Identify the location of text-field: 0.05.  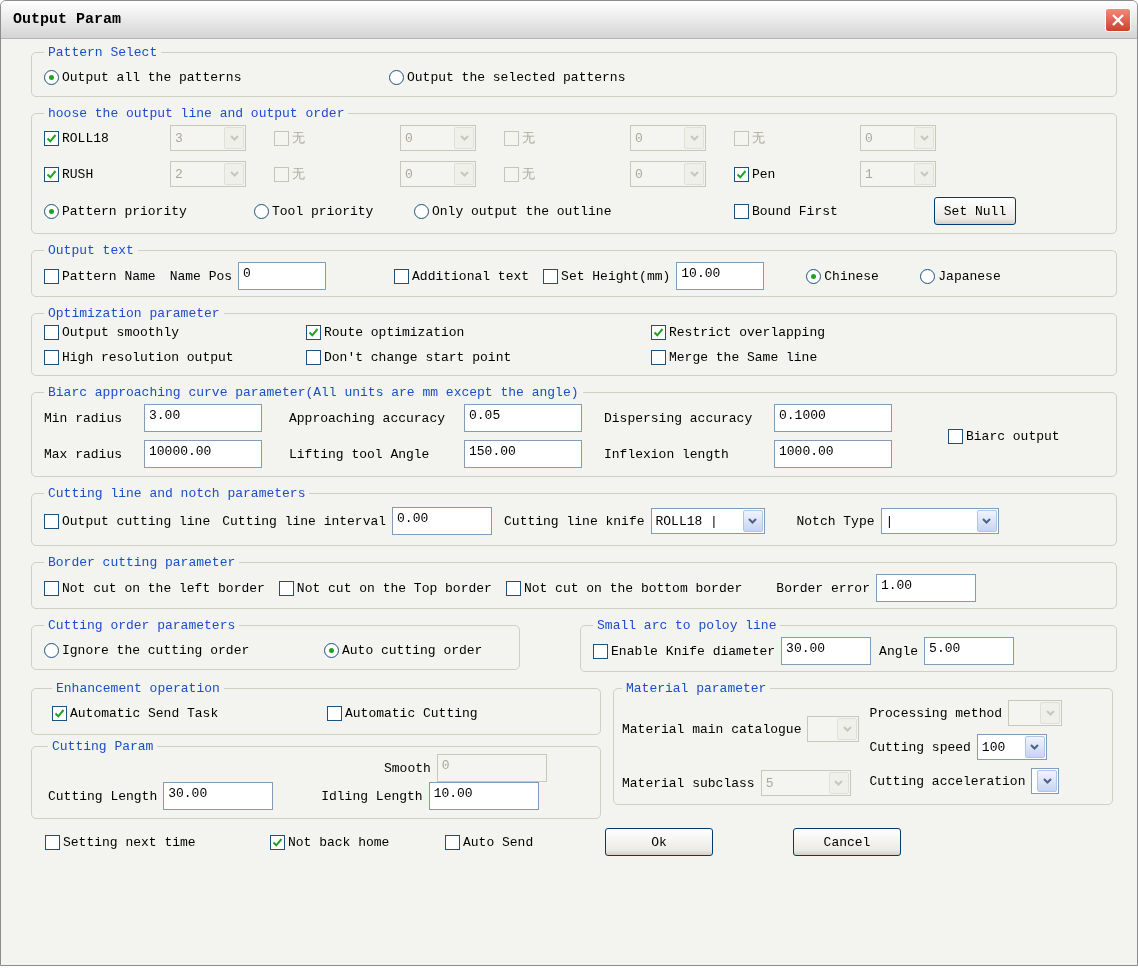
(523, 418).